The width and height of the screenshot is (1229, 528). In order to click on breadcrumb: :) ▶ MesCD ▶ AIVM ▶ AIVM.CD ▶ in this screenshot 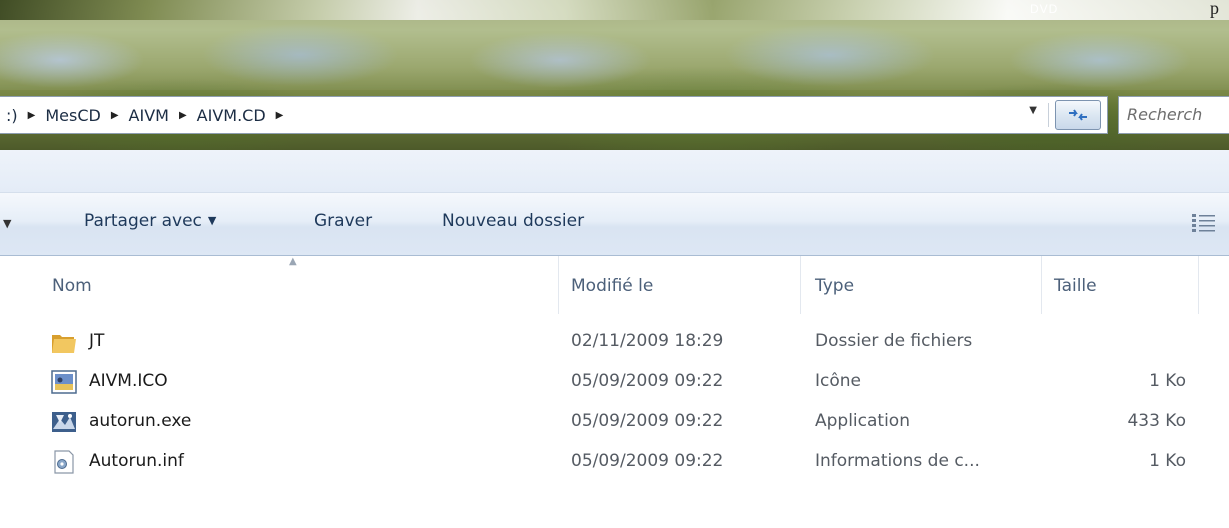, I will do `click(146, 115)`.